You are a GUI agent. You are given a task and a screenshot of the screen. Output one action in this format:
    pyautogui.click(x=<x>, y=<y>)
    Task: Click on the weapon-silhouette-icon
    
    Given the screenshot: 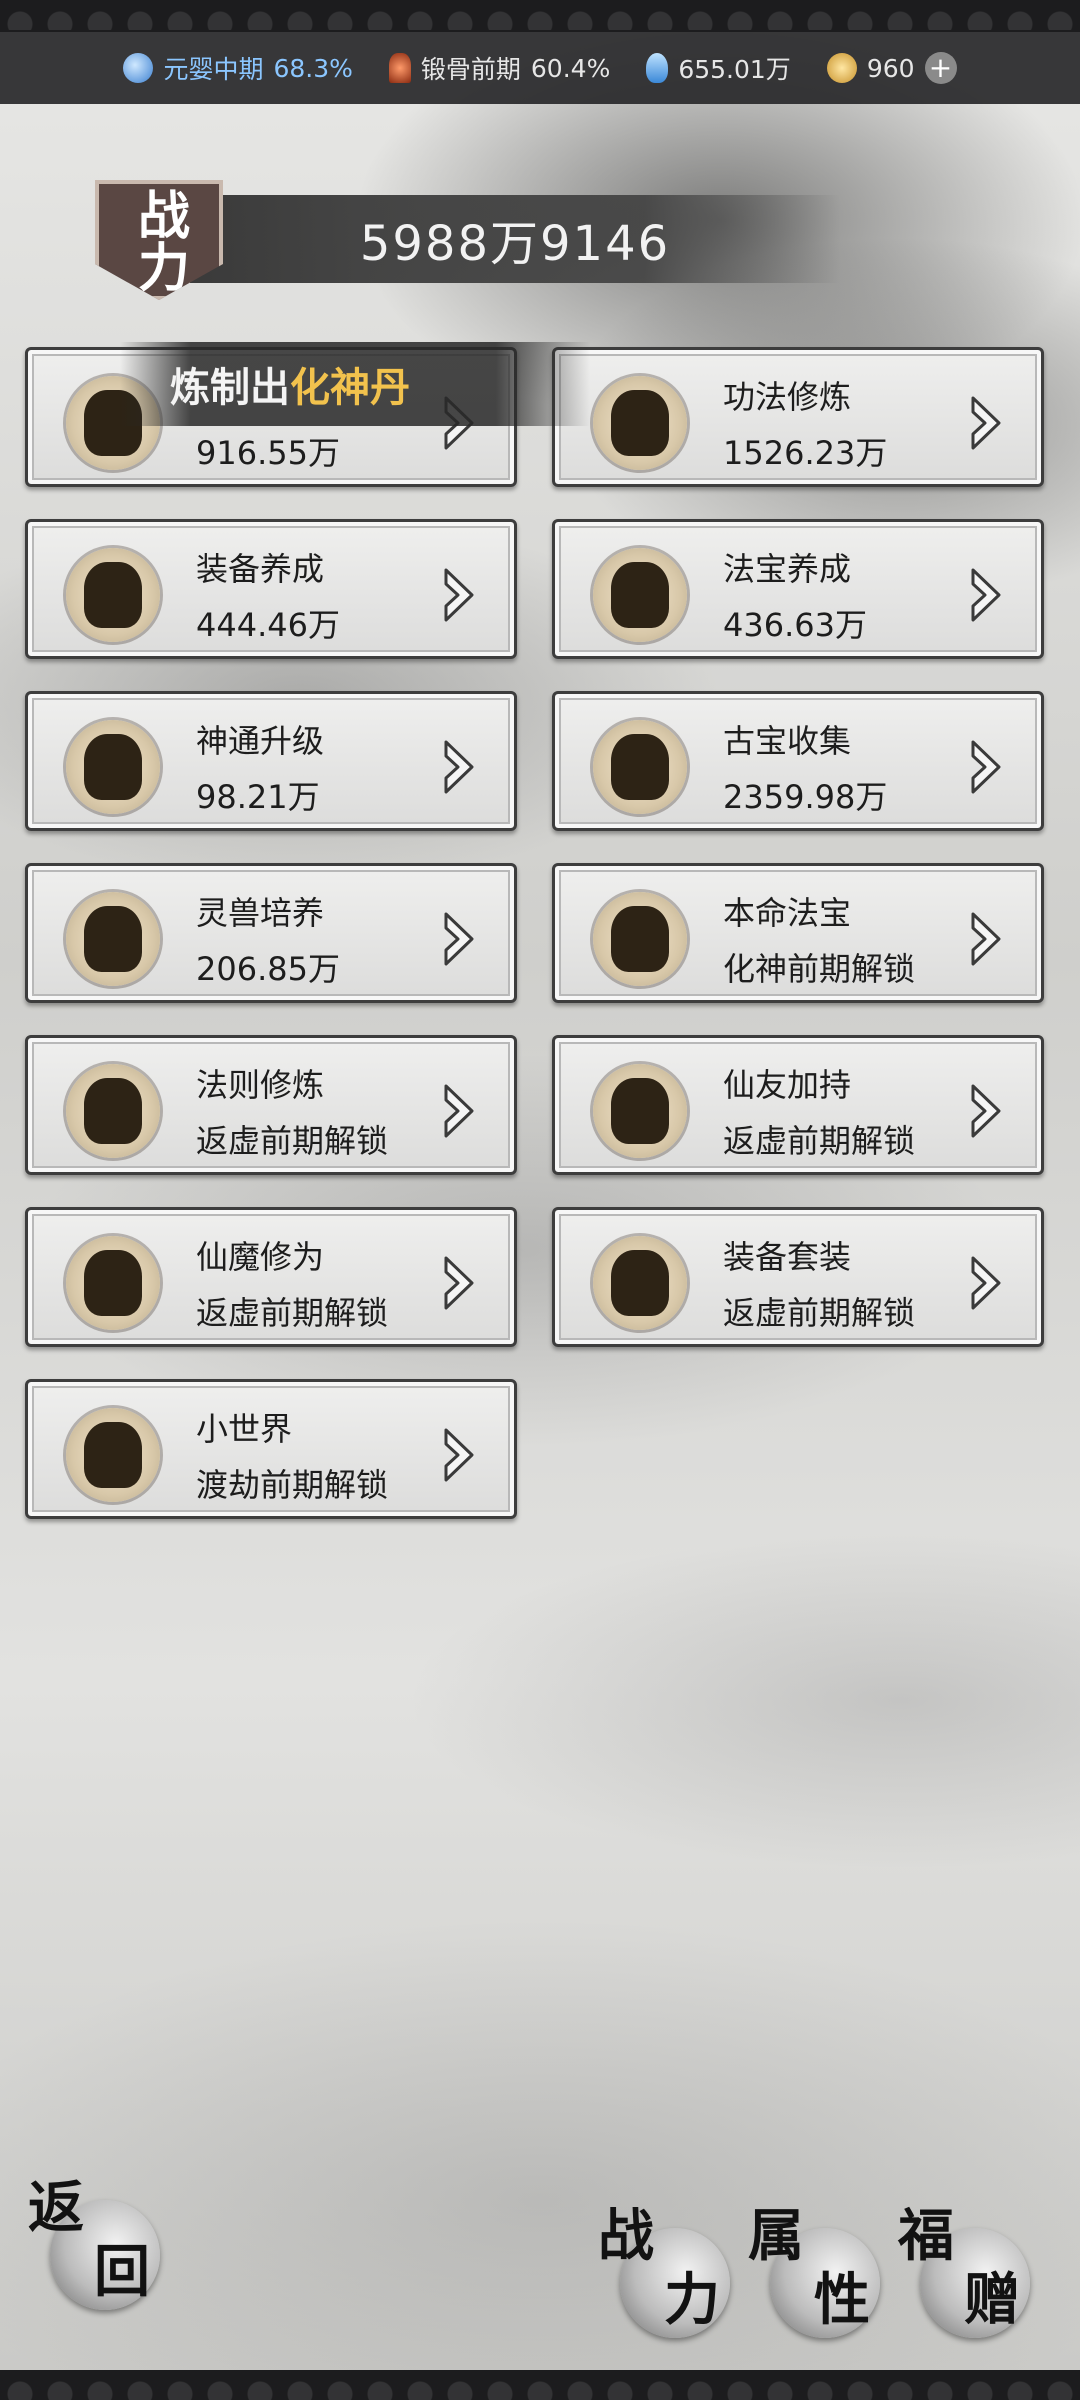 What is the action you would take?
    pyautogui.click(x=113, y=595)
    